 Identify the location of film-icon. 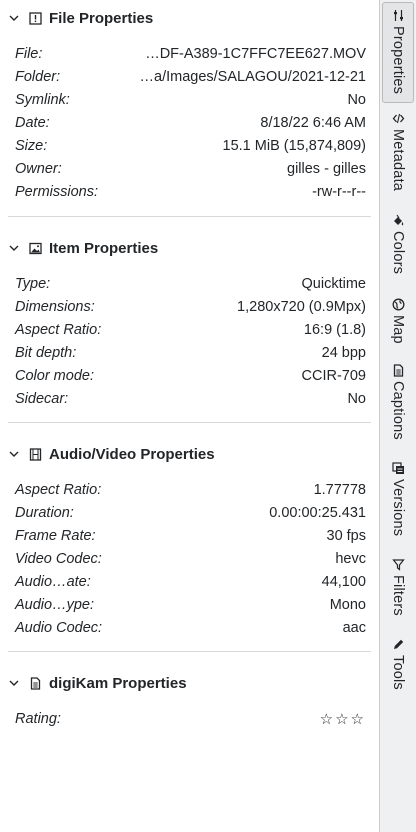
(35, 454).